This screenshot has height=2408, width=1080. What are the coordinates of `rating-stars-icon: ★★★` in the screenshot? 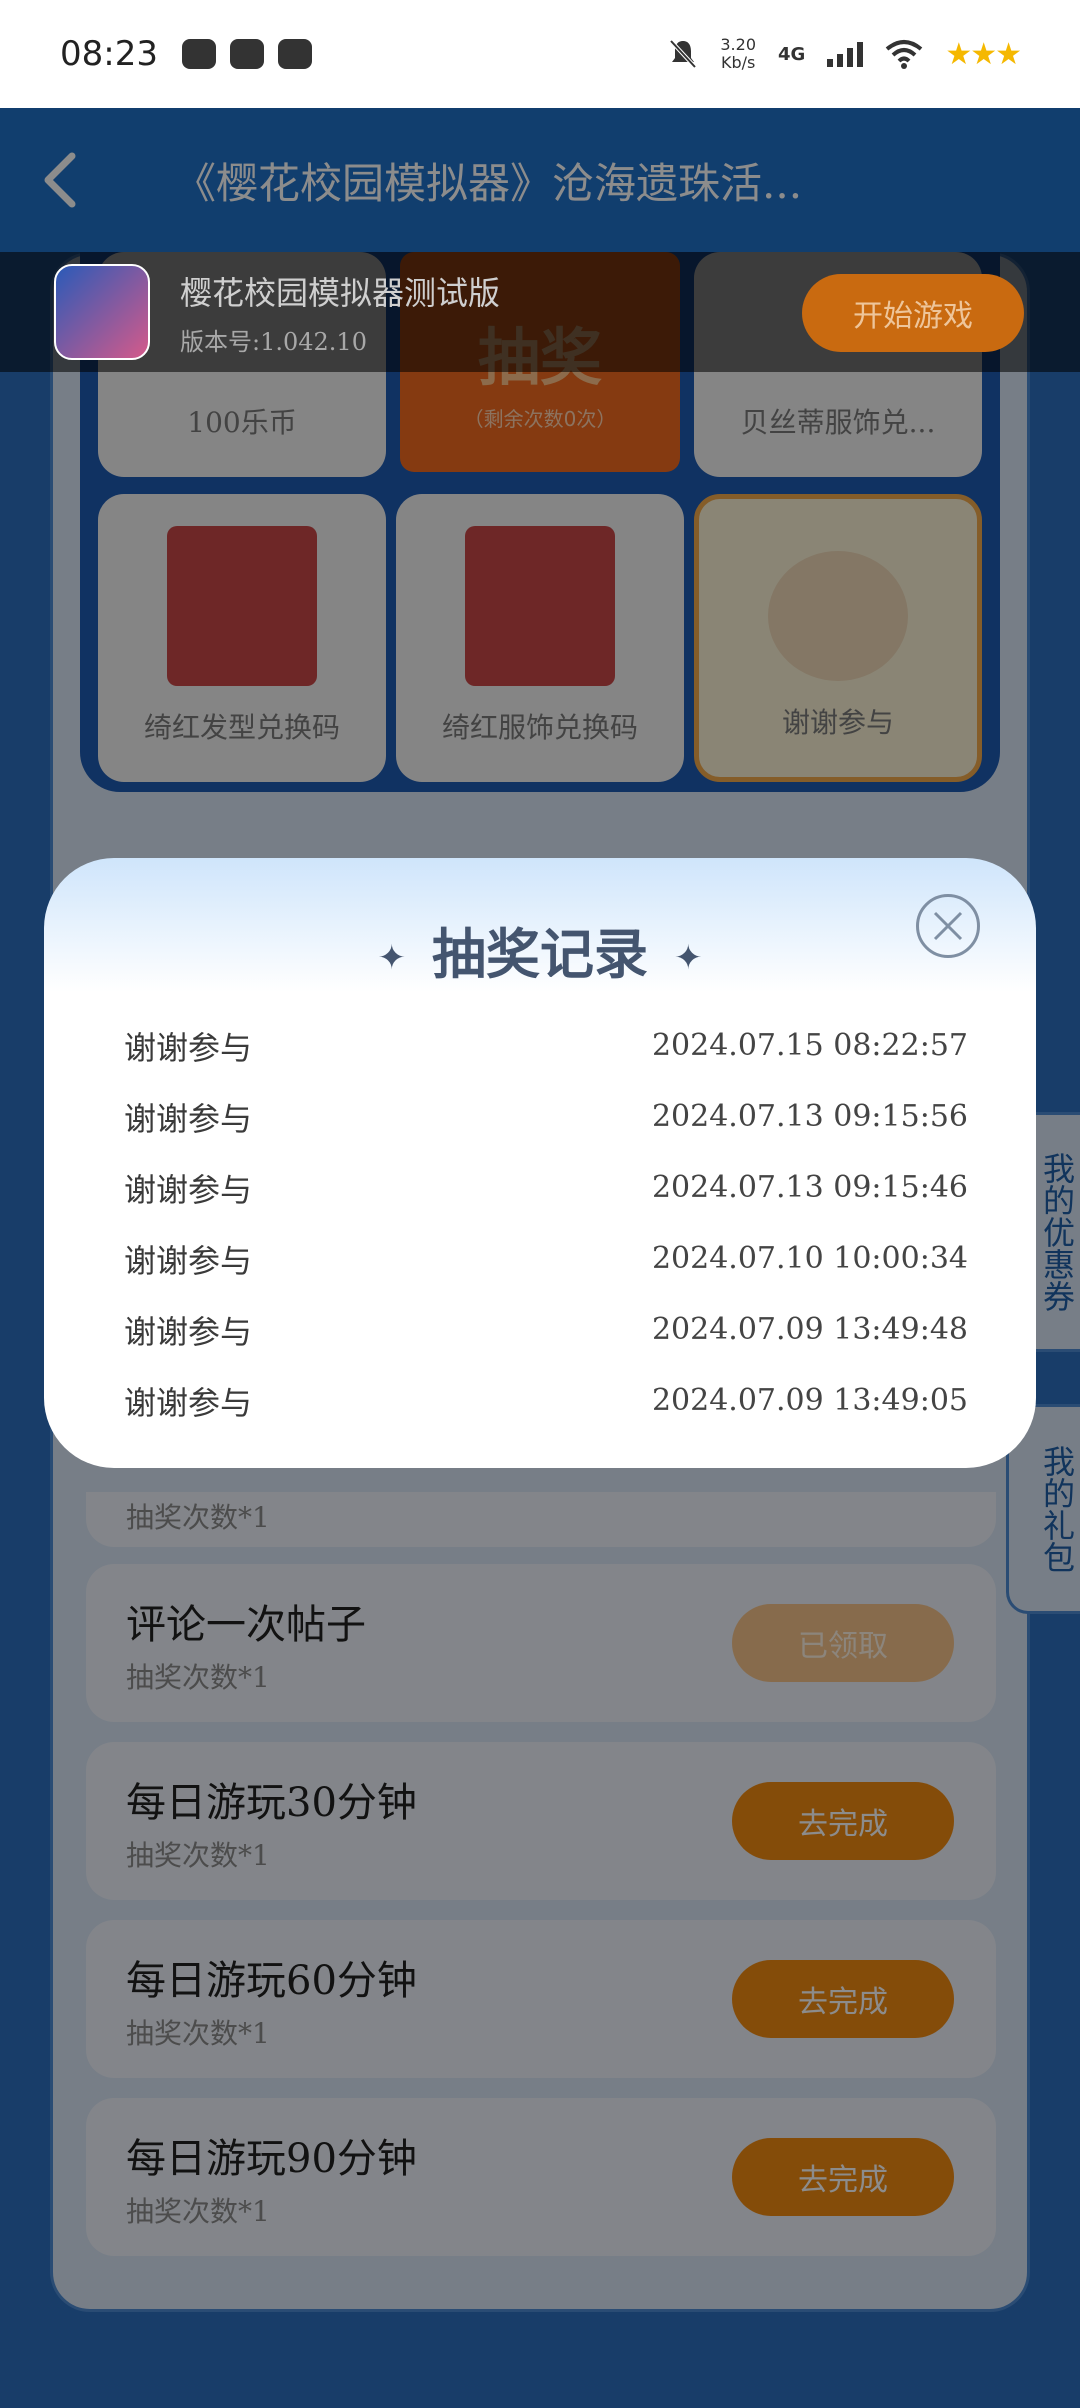 It's located at (983, 54).